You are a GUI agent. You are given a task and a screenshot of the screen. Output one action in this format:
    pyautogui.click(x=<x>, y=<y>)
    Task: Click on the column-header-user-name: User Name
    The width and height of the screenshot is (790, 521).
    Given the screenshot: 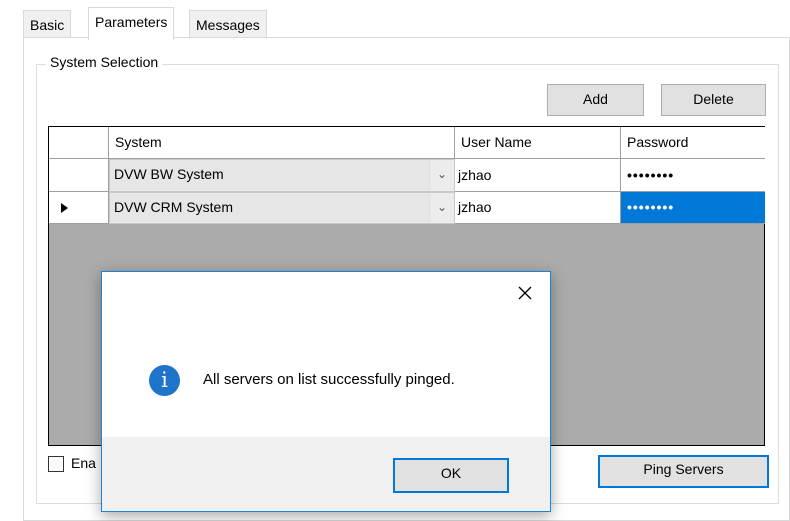 What is the action you would take?
    pyautogui.click(x=538, y=143)
    